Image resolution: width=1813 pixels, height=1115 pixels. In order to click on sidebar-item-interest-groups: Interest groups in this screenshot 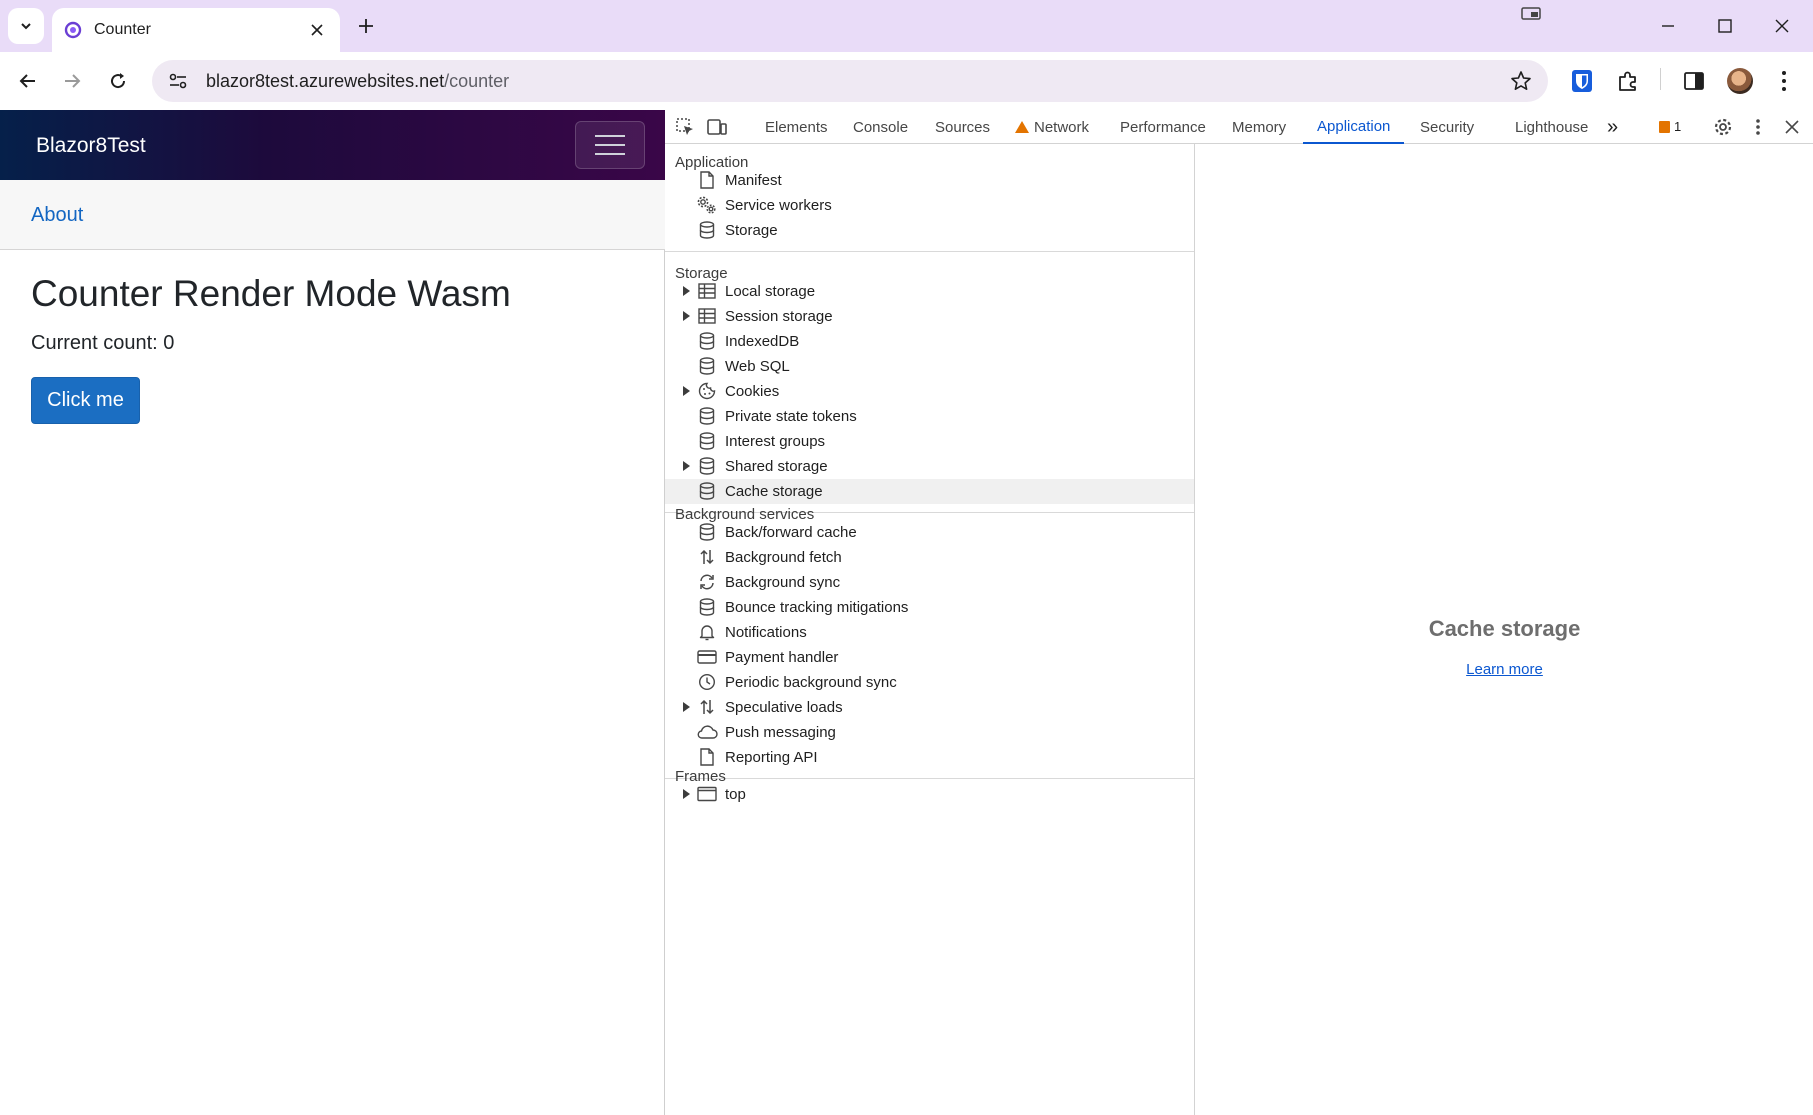, I will do `click(929, 441)`.